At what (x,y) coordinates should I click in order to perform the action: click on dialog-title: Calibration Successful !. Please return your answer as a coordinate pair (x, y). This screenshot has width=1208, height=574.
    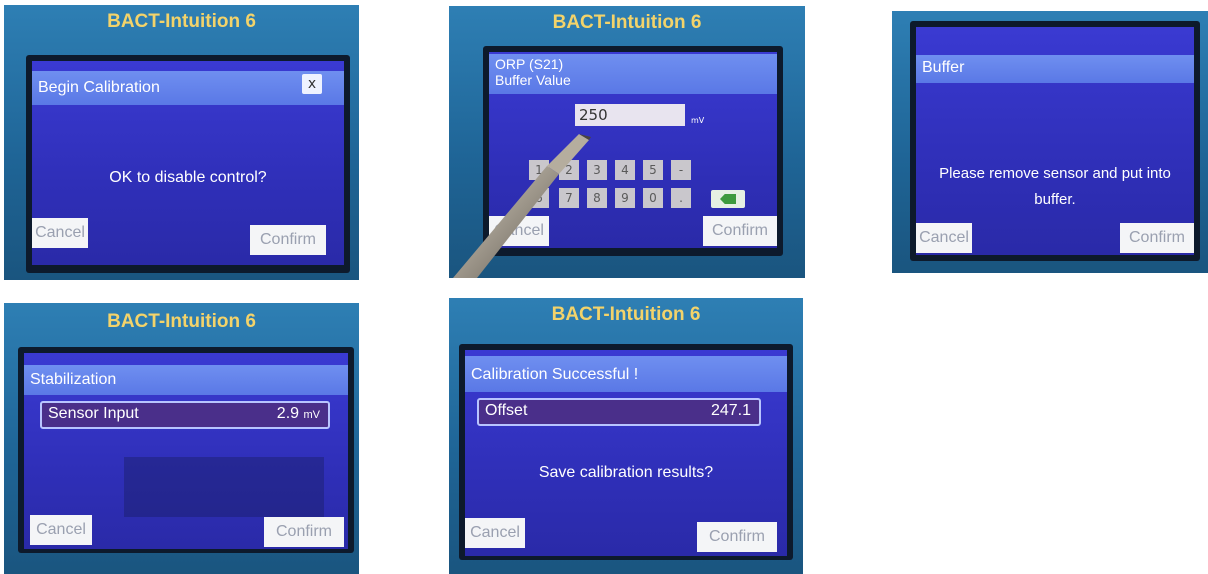
    Looking at the image, I should click on (555, 374).